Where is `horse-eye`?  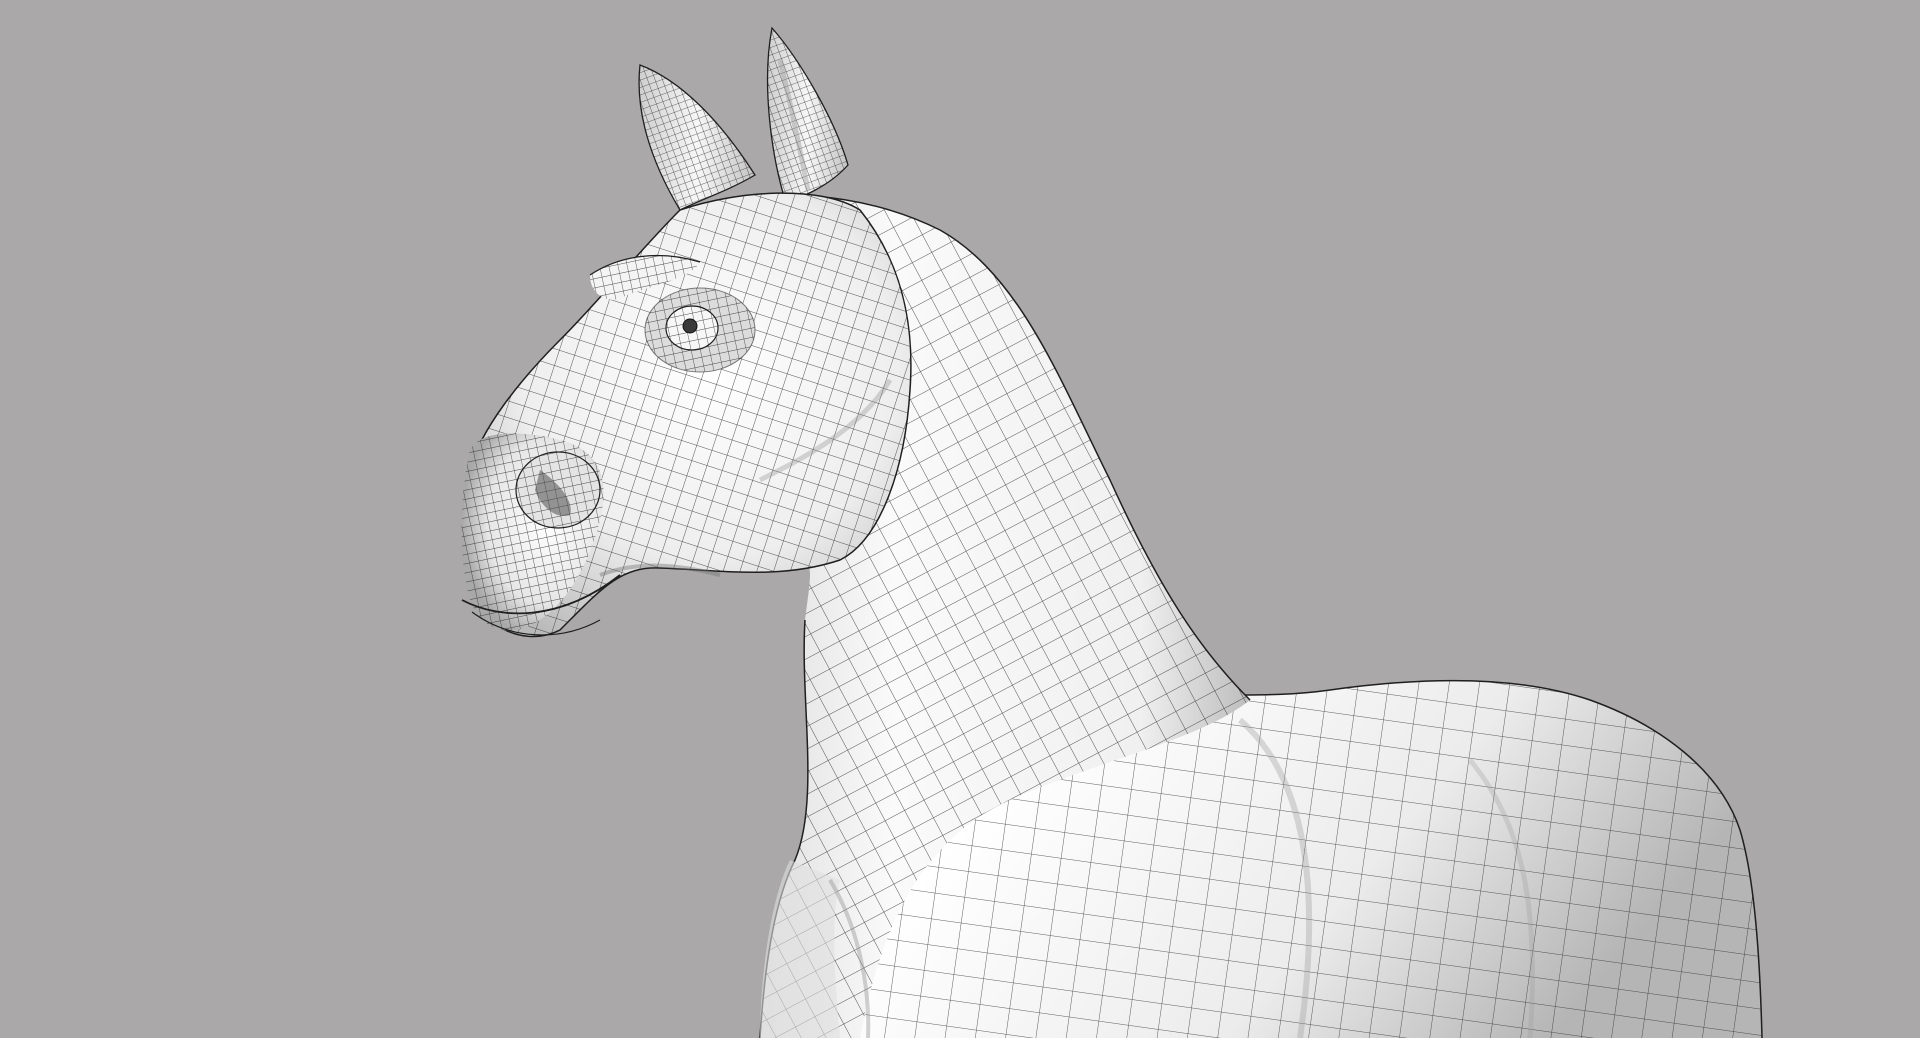 horse-eye is located at coordinates (700, 330).